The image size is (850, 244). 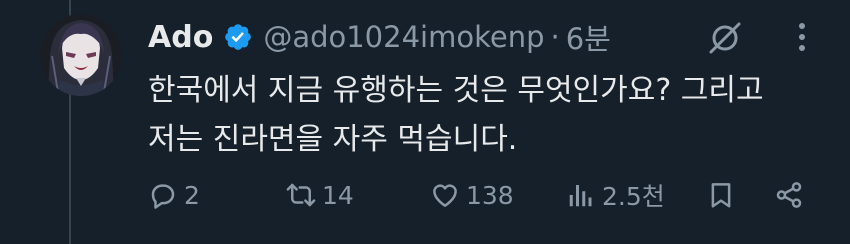 I want to click on heart-icon, so click(x=445, y=195).